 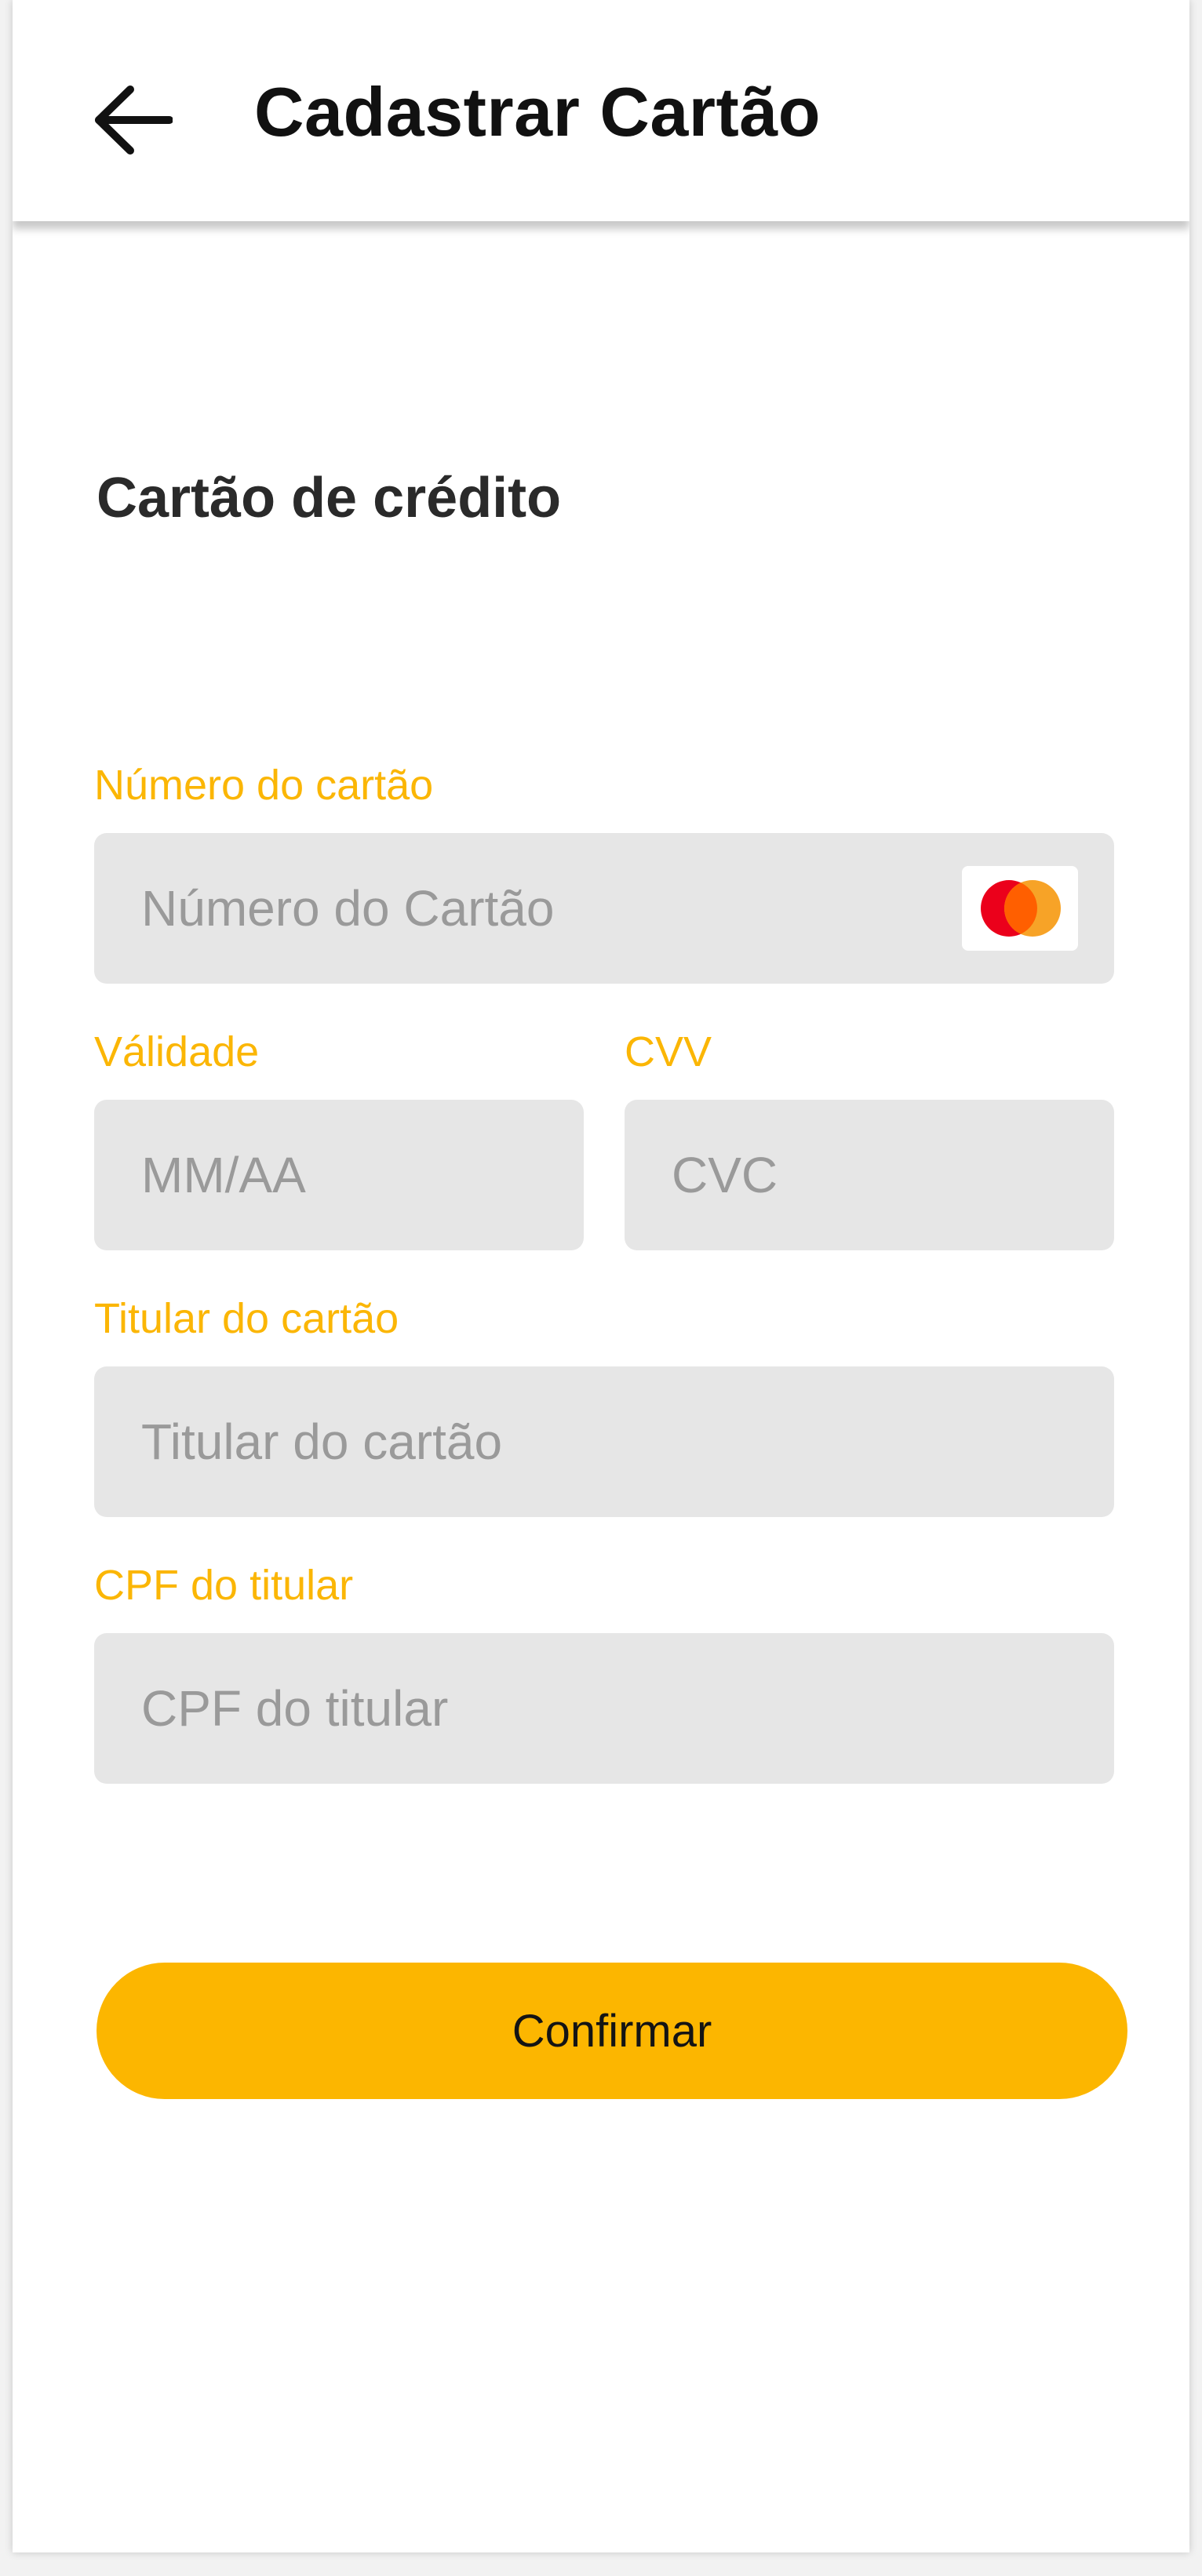 What do you see at coordinates (668, 1051) in the screenshot?
I see `cvv-label: CVV` at bounding box center [668, 1051].